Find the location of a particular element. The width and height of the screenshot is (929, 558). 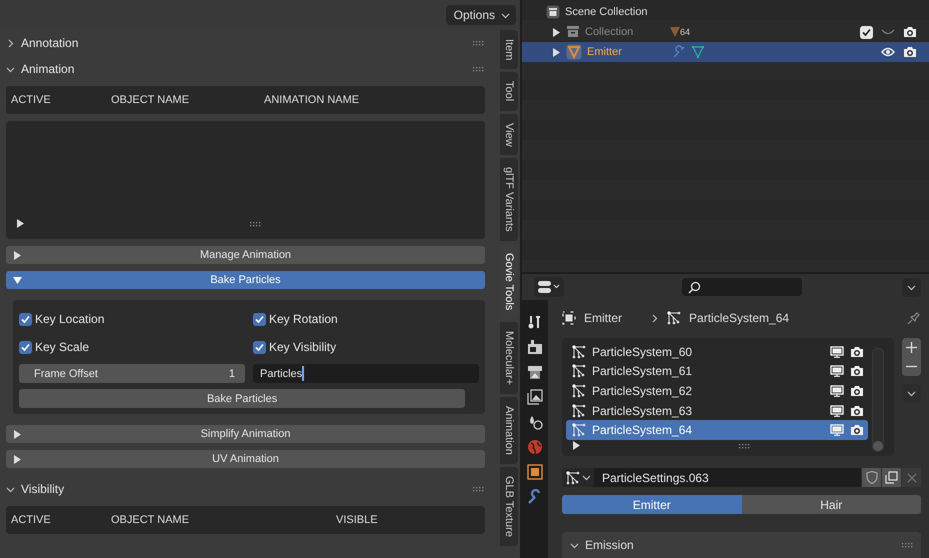

collection-icon is located at coordinates (553, 12).